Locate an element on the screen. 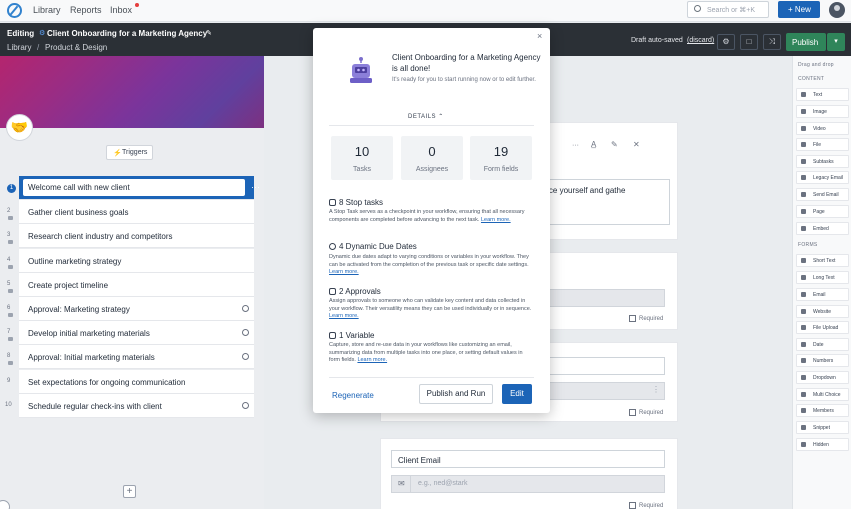  settings-button: ⚙ is located at coordinates (726, 42).